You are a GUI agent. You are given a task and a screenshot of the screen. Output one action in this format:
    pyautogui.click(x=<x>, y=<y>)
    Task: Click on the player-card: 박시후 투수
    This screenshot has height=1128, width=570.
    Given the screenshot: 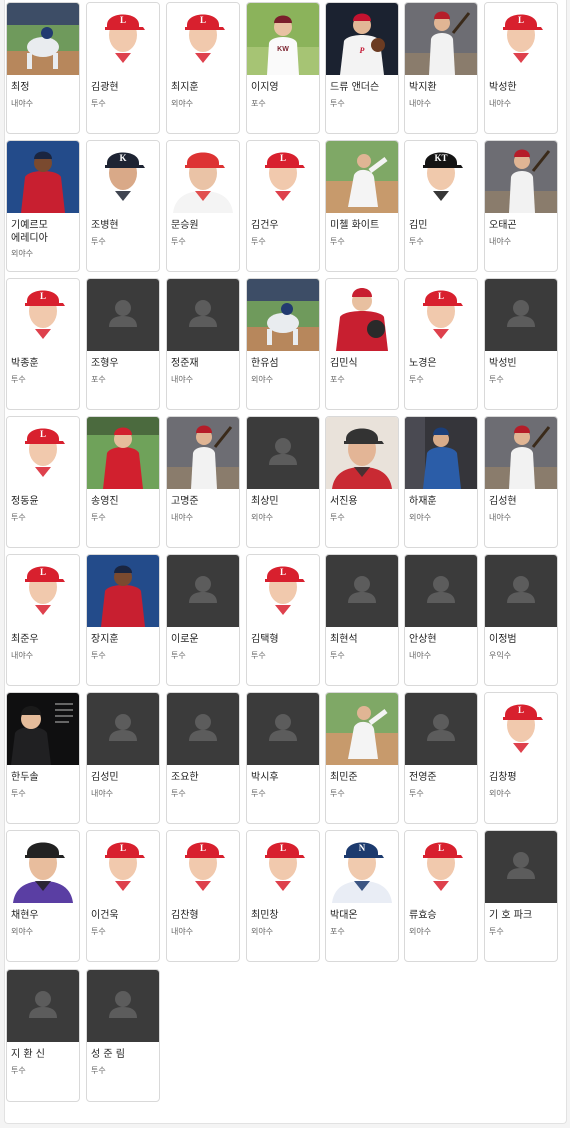 What is the action you would take?
    pyautogui.click(x=283, y=758)
    